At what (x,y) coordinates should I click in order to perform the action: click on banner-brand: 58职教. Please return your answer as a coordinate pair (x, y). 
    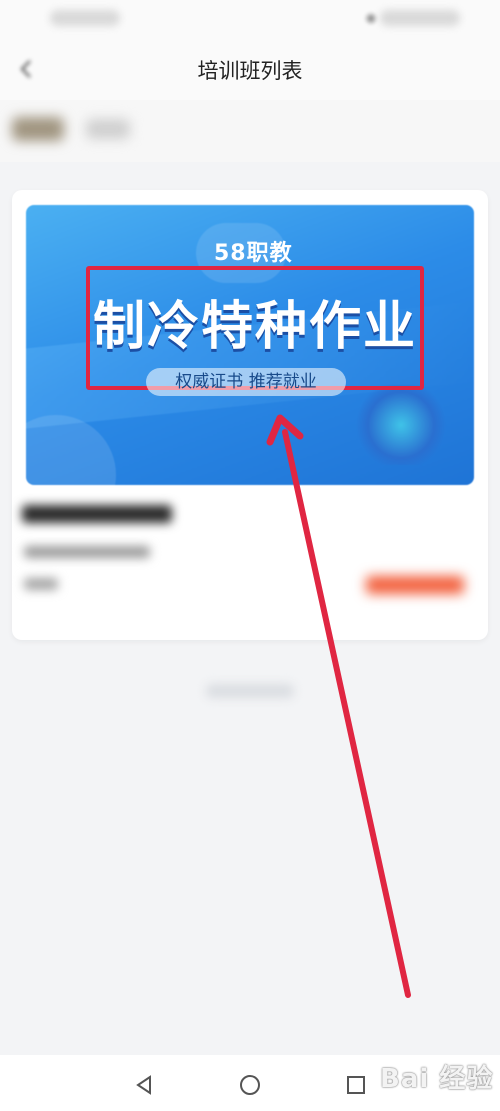
    Looking at the image, I should click on (253, 253).